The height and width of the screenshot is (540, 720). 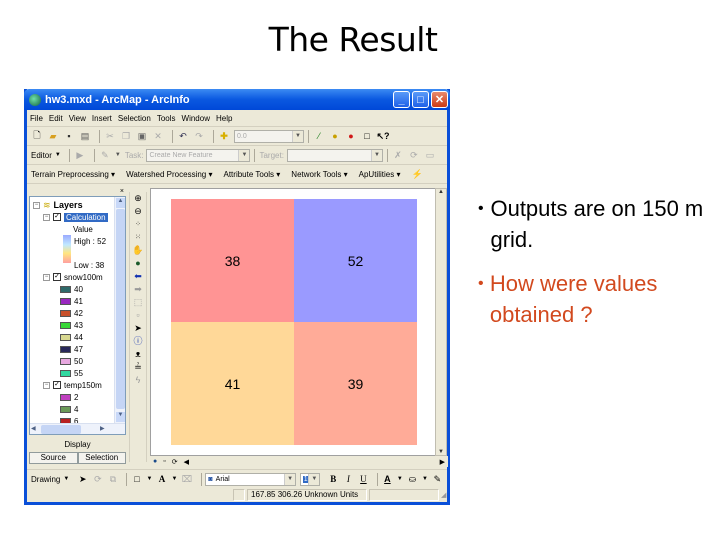 What do you see at coordinates (71, 349) in the screenshot?
I see `legend-class: 47` at bounding box center [71, 349].